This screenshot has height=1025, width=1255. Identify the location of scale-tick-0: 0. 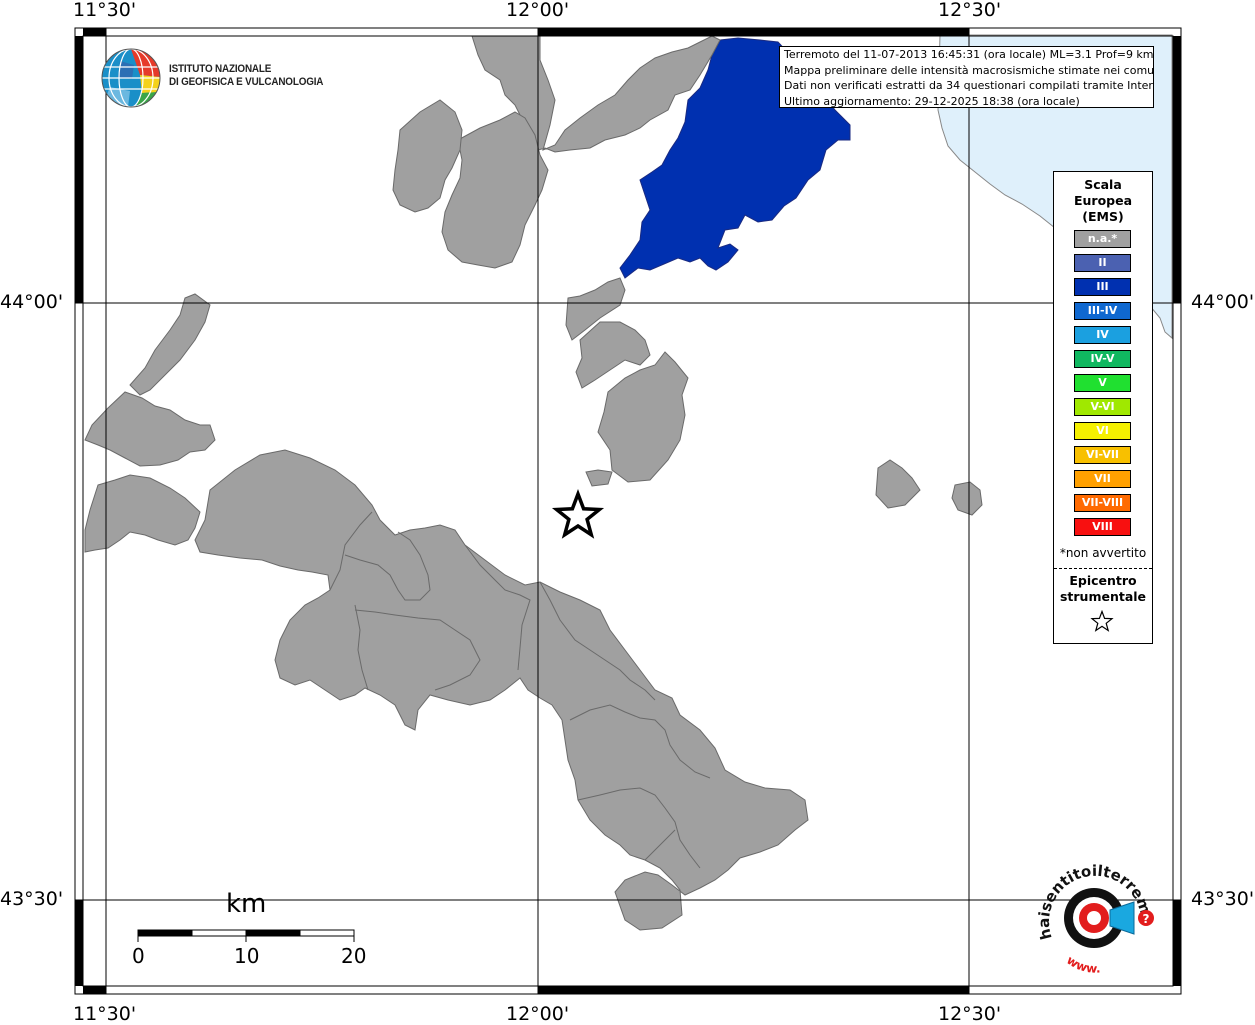
(138, 956).